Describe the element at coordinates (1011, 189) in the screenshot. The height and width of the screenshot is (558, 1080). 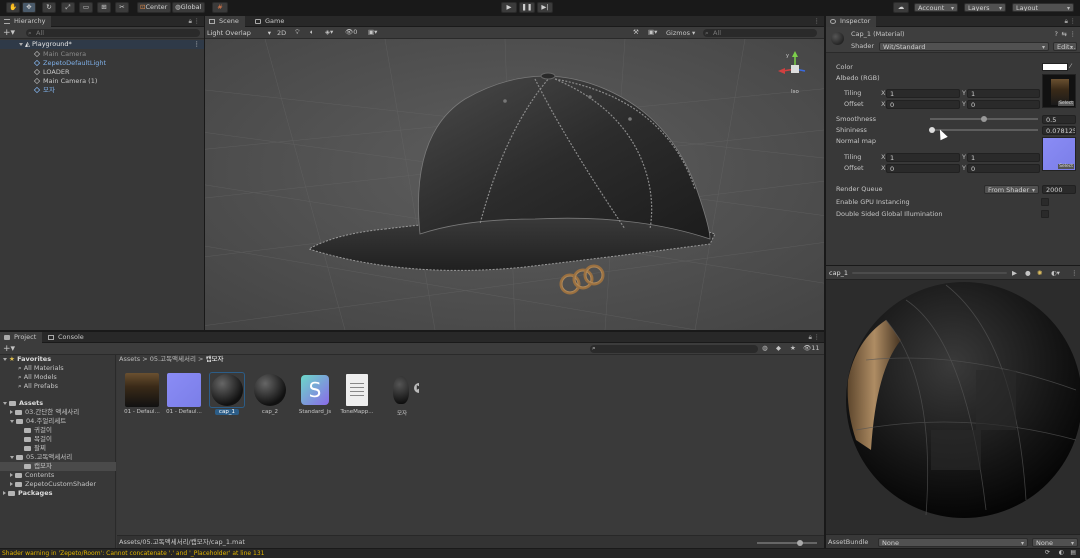
I see `render-queue-dropdown: From Shader` at that location.